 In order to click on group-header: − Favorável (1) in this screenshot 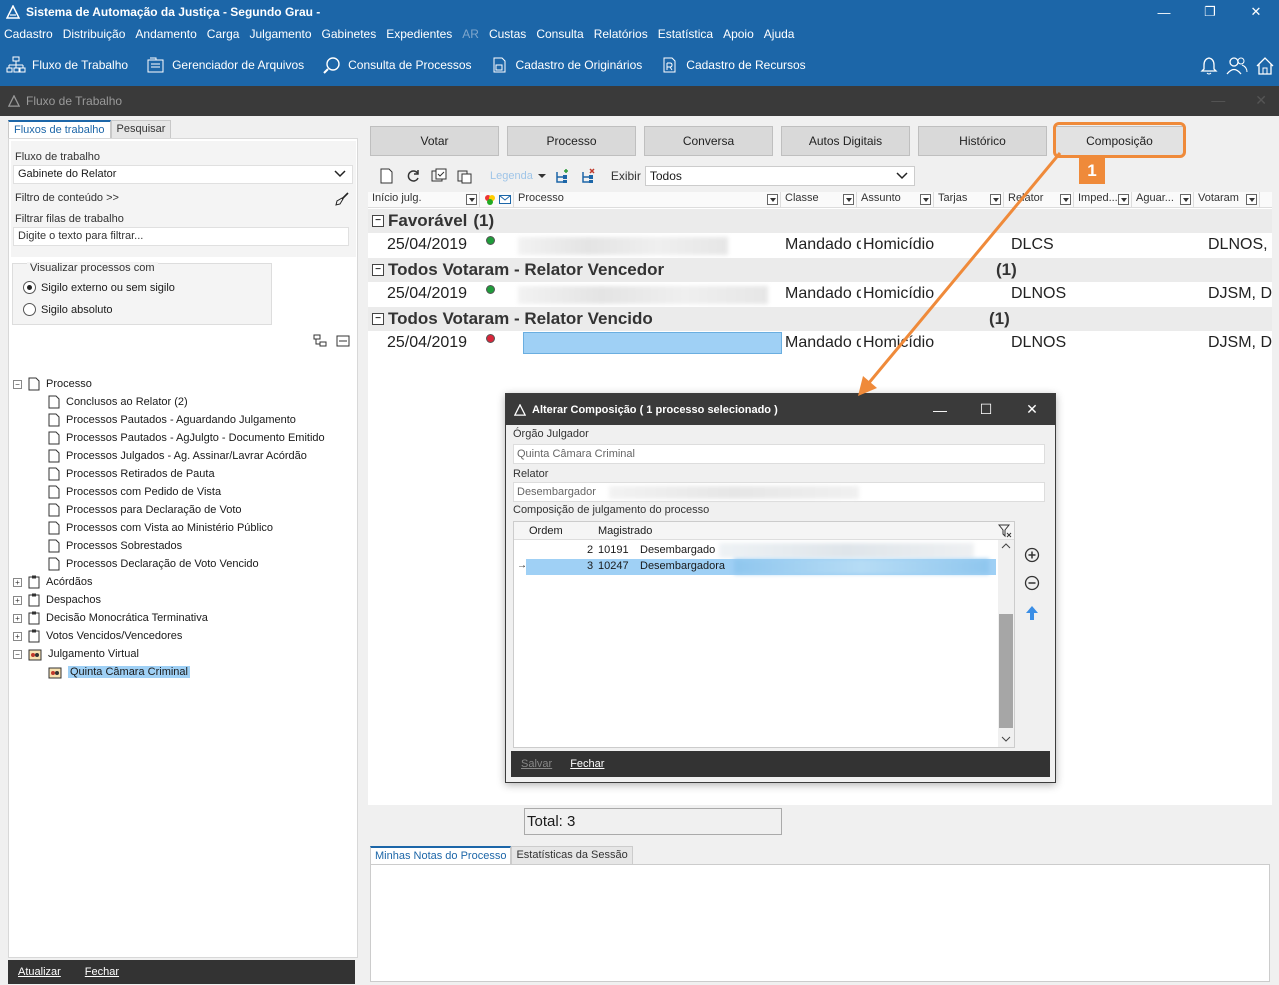, I will do `click(820, 221)`.